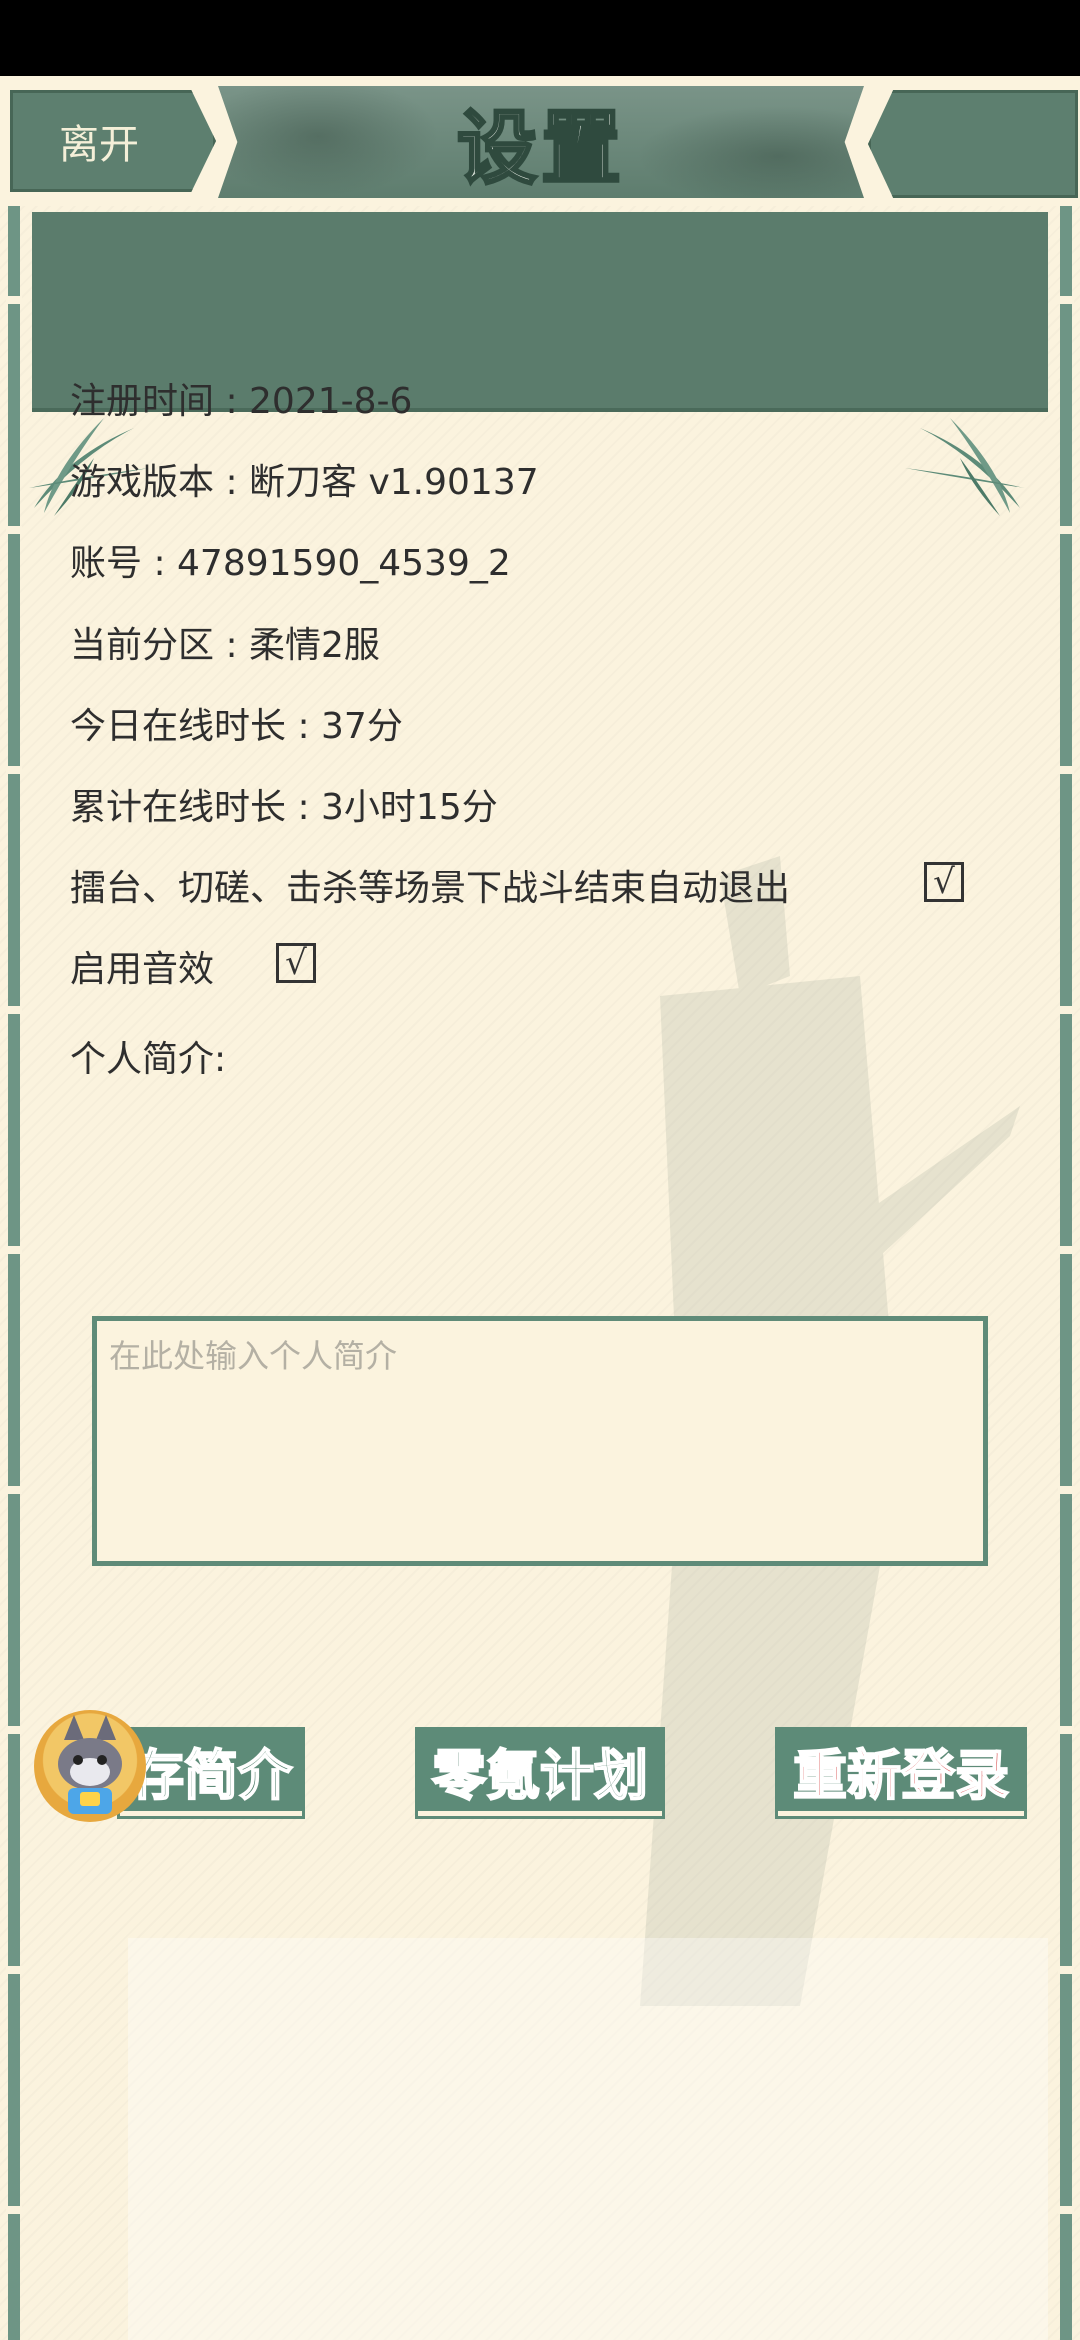 The image size is (1080, 2340). I want to click on game-version-text: 游戏版本 : 断刀客 v1.90137, so click(304, 482).